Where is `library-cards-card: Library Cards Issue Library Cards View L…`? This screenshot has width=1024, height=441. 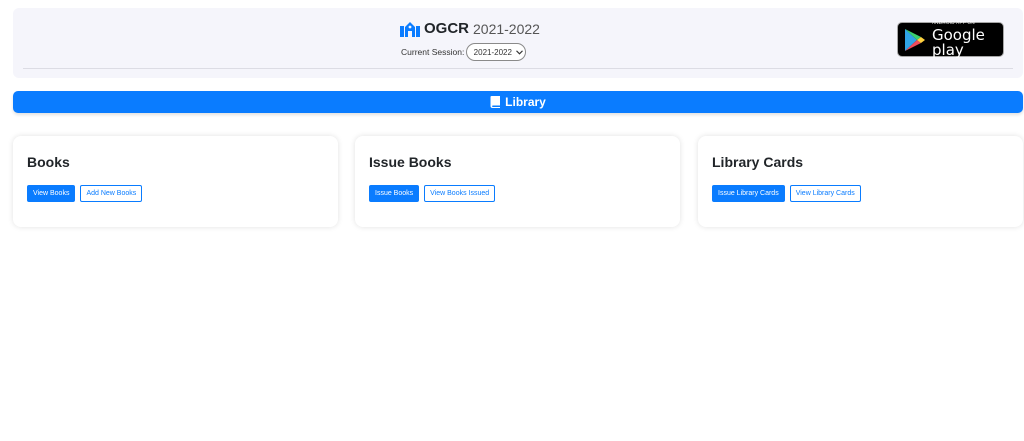
library-cards-card: Library Cards Issue Library Cards View L… is located at coordinates (860, 181).